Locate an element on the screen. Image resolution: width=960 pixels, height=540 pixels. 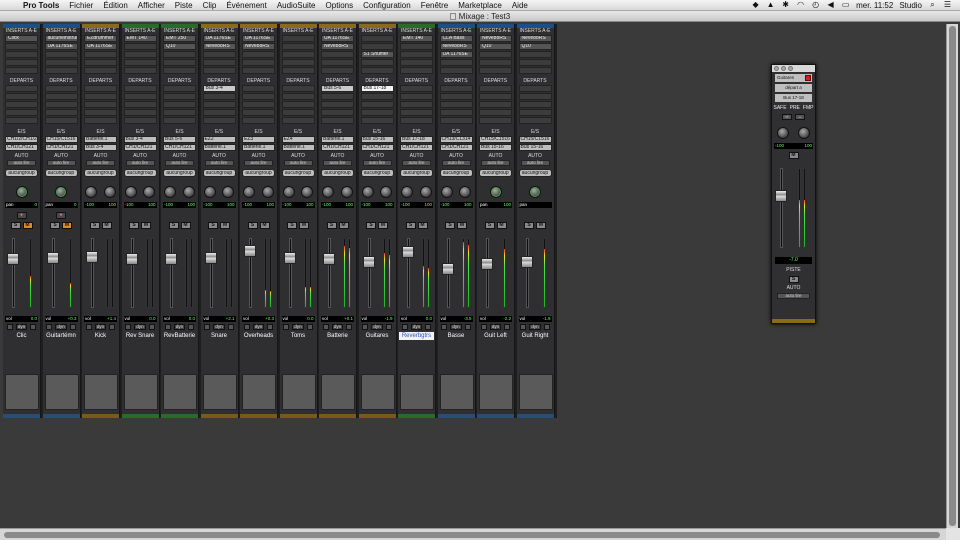
horizontal-scroll-thumb is located at coordinates (472, 535).